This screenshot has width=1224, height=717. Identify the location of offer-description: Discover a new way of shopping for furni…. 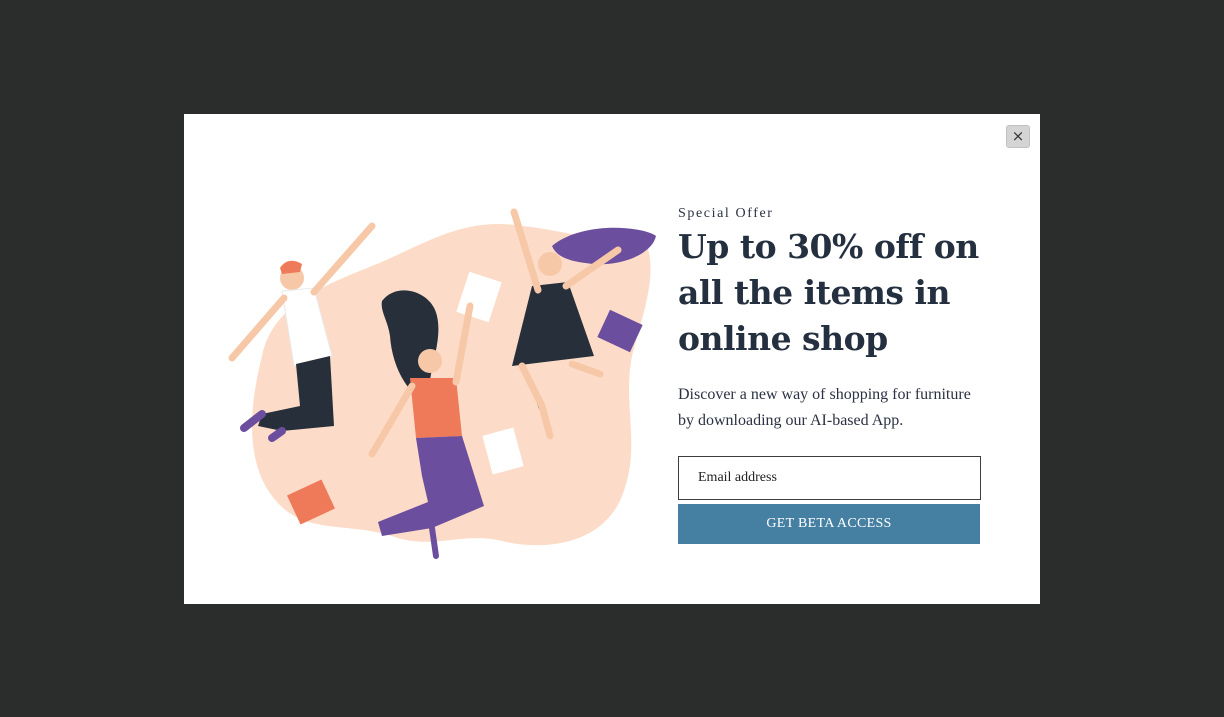
(824, 407).